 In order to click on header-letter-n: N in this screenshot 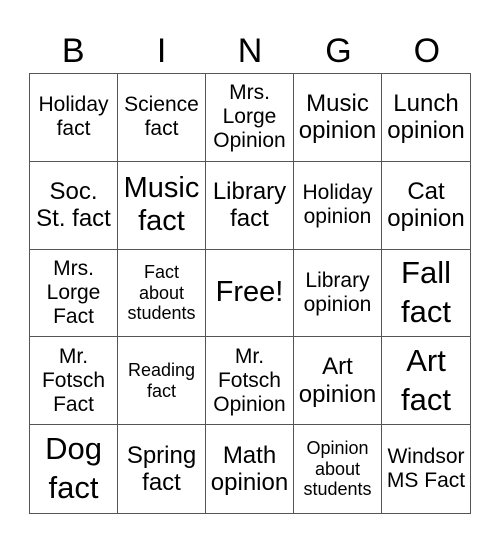, I will do `click(250, 51)`.